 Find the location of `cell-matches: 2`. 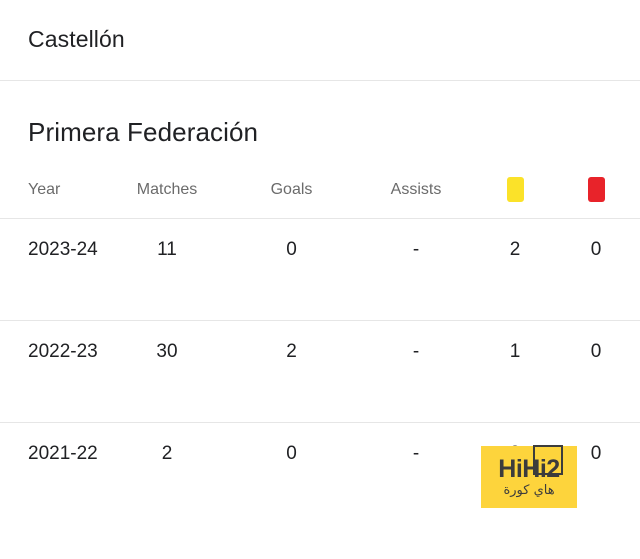

cell-matches: 2 is located at coordinates (167, 473).